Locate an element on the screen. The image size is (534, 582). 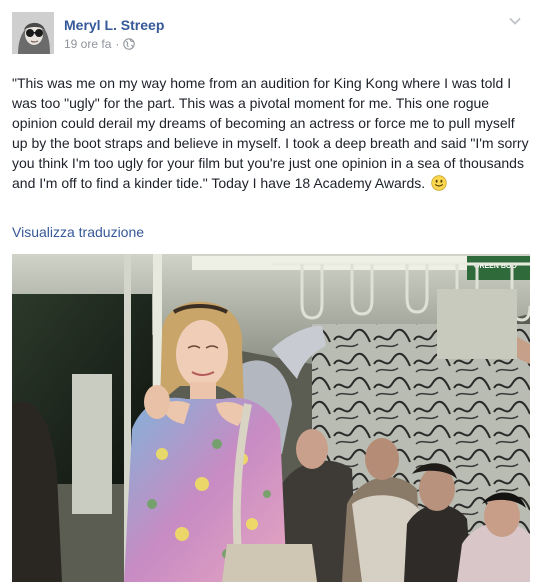
see-translation-link: Visualizza traduzione is located at coordinates (78, 232).